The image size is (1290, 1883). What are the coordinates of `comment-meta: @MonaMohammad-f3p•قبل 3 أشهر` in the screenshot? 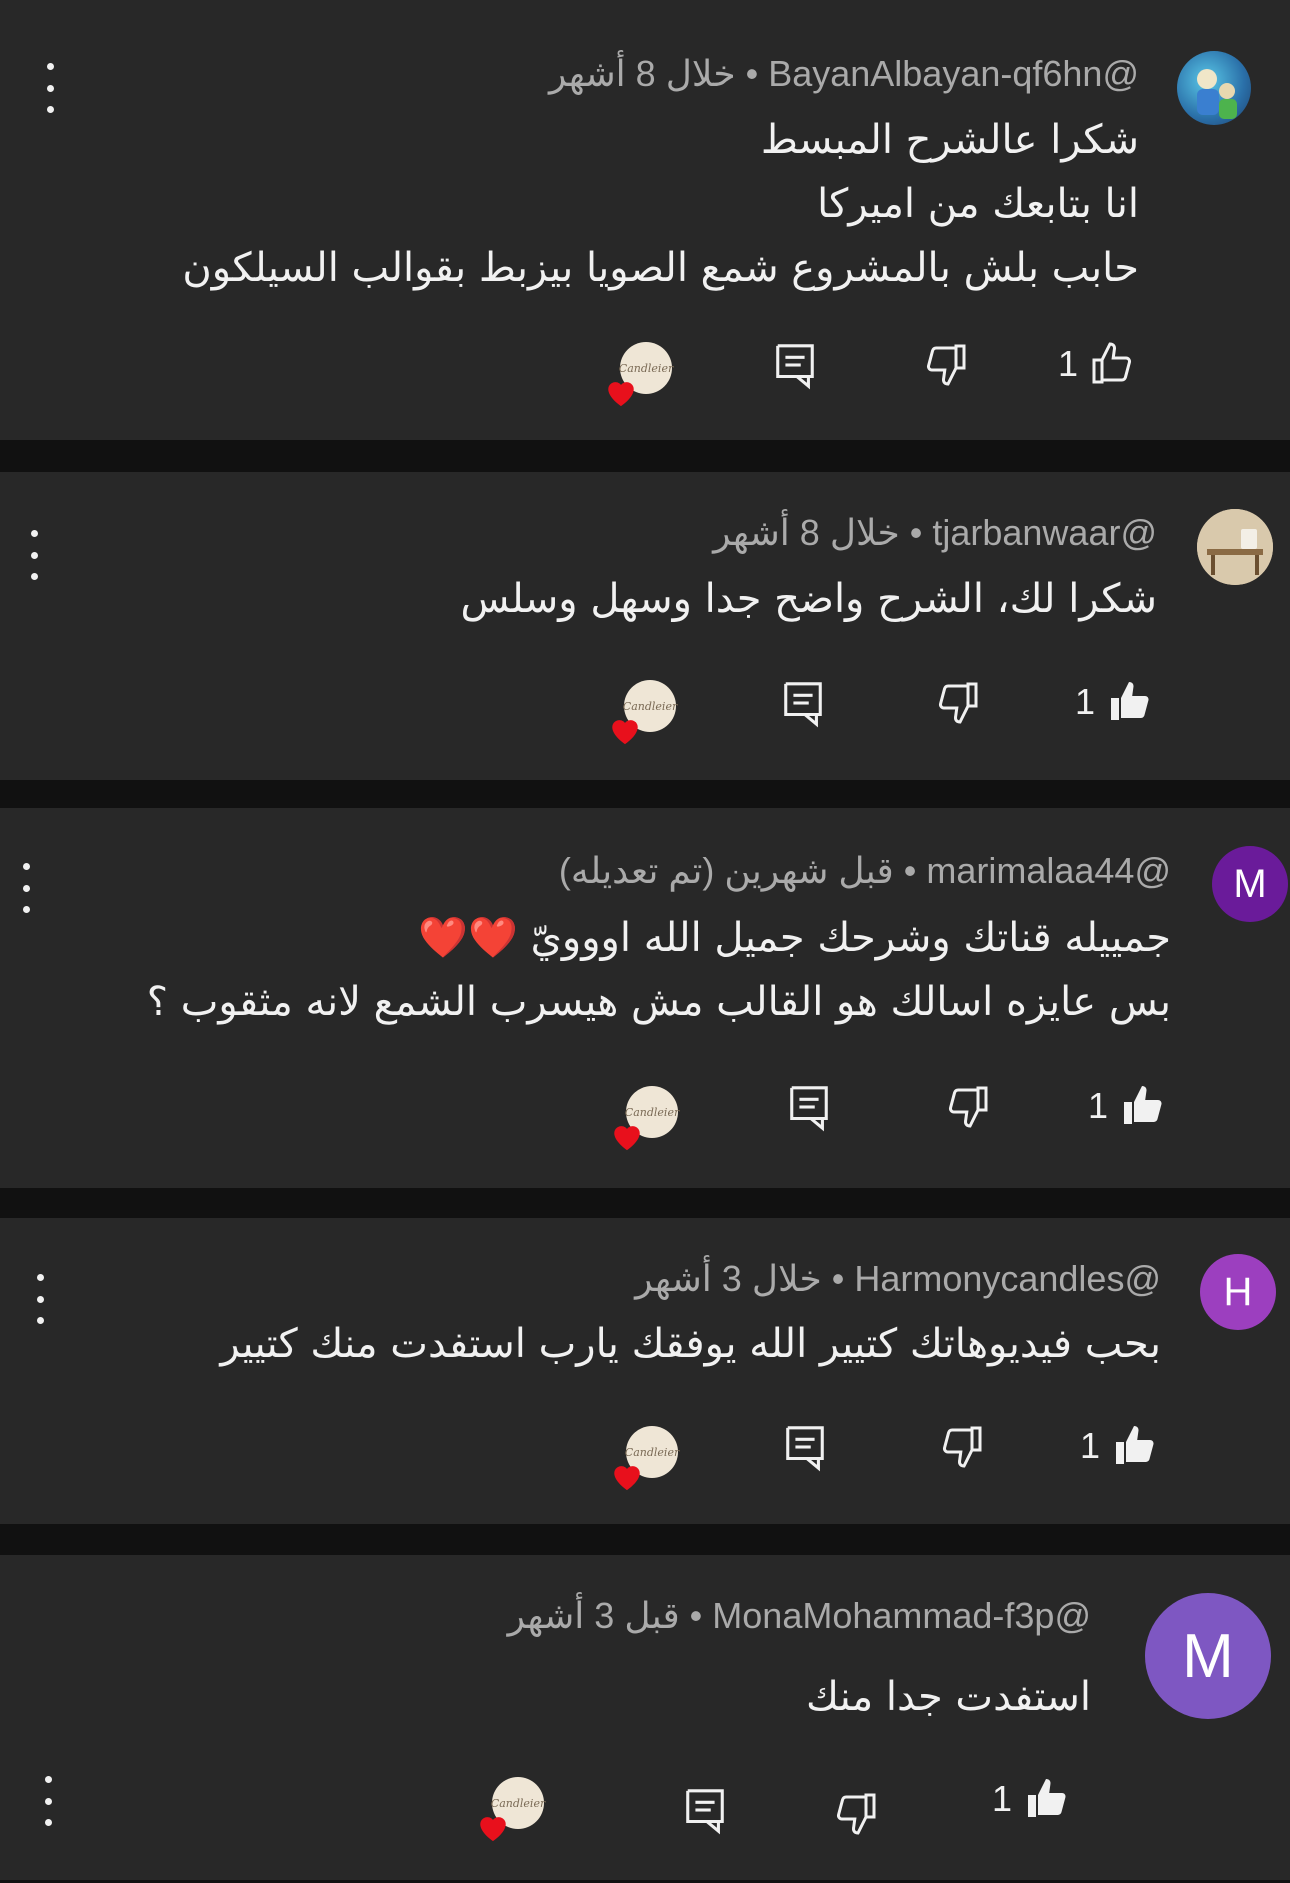 It's located at (799, 1615).